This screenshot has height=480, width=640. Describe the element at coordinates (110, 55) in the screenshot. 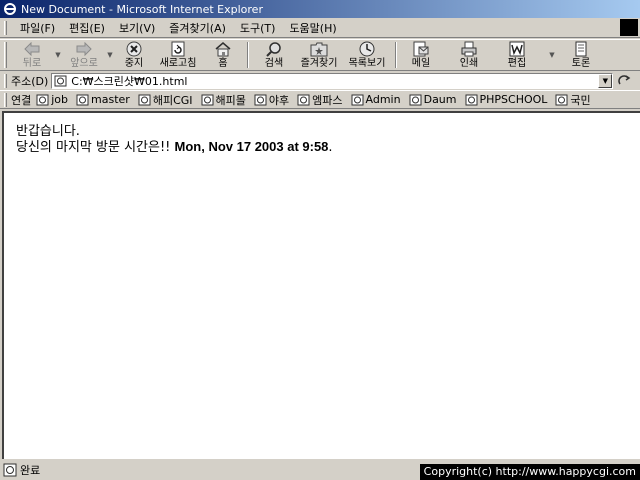

I see `forward-dropdown-icon: ▼` at that location.